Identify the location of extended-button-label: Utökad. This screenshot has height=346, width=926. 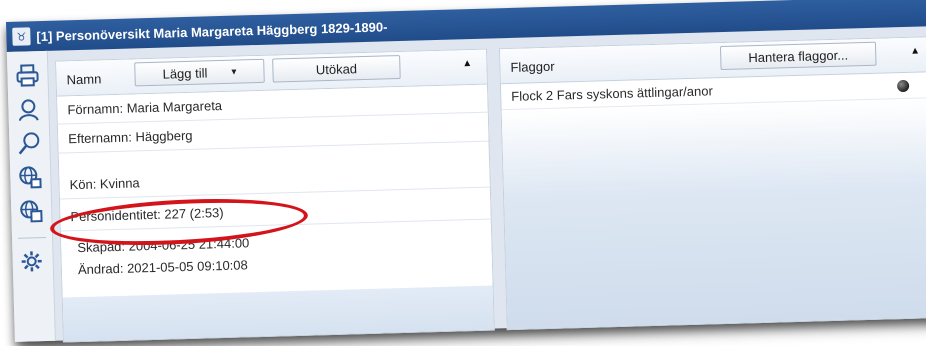
(336, 68).